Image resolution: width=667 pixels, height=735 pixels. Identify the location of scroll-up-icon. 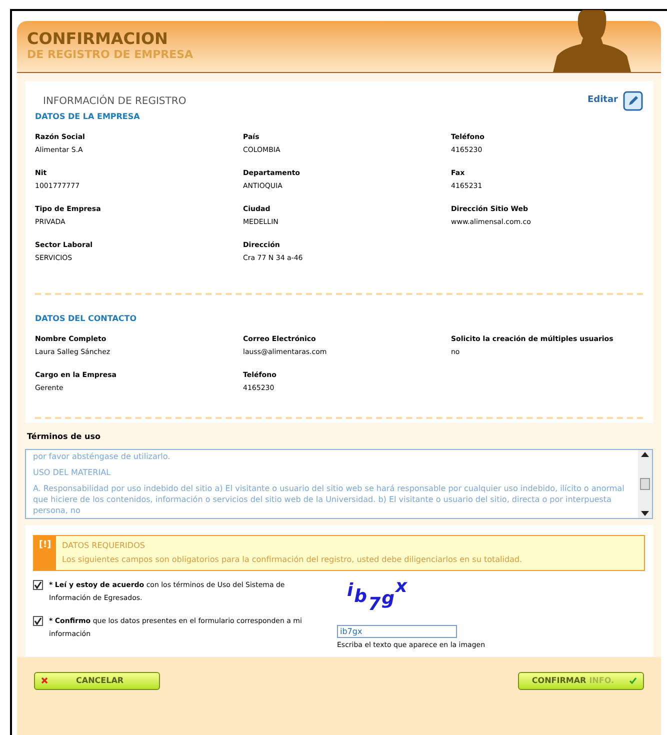
(645, 454).